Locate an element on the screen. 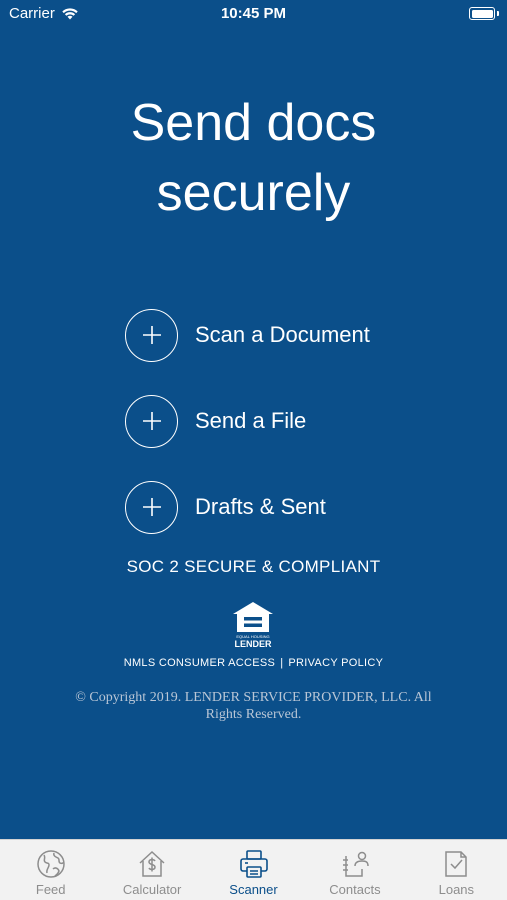  scan-document-button: Scan a Document is located at coordinates (247, 335).